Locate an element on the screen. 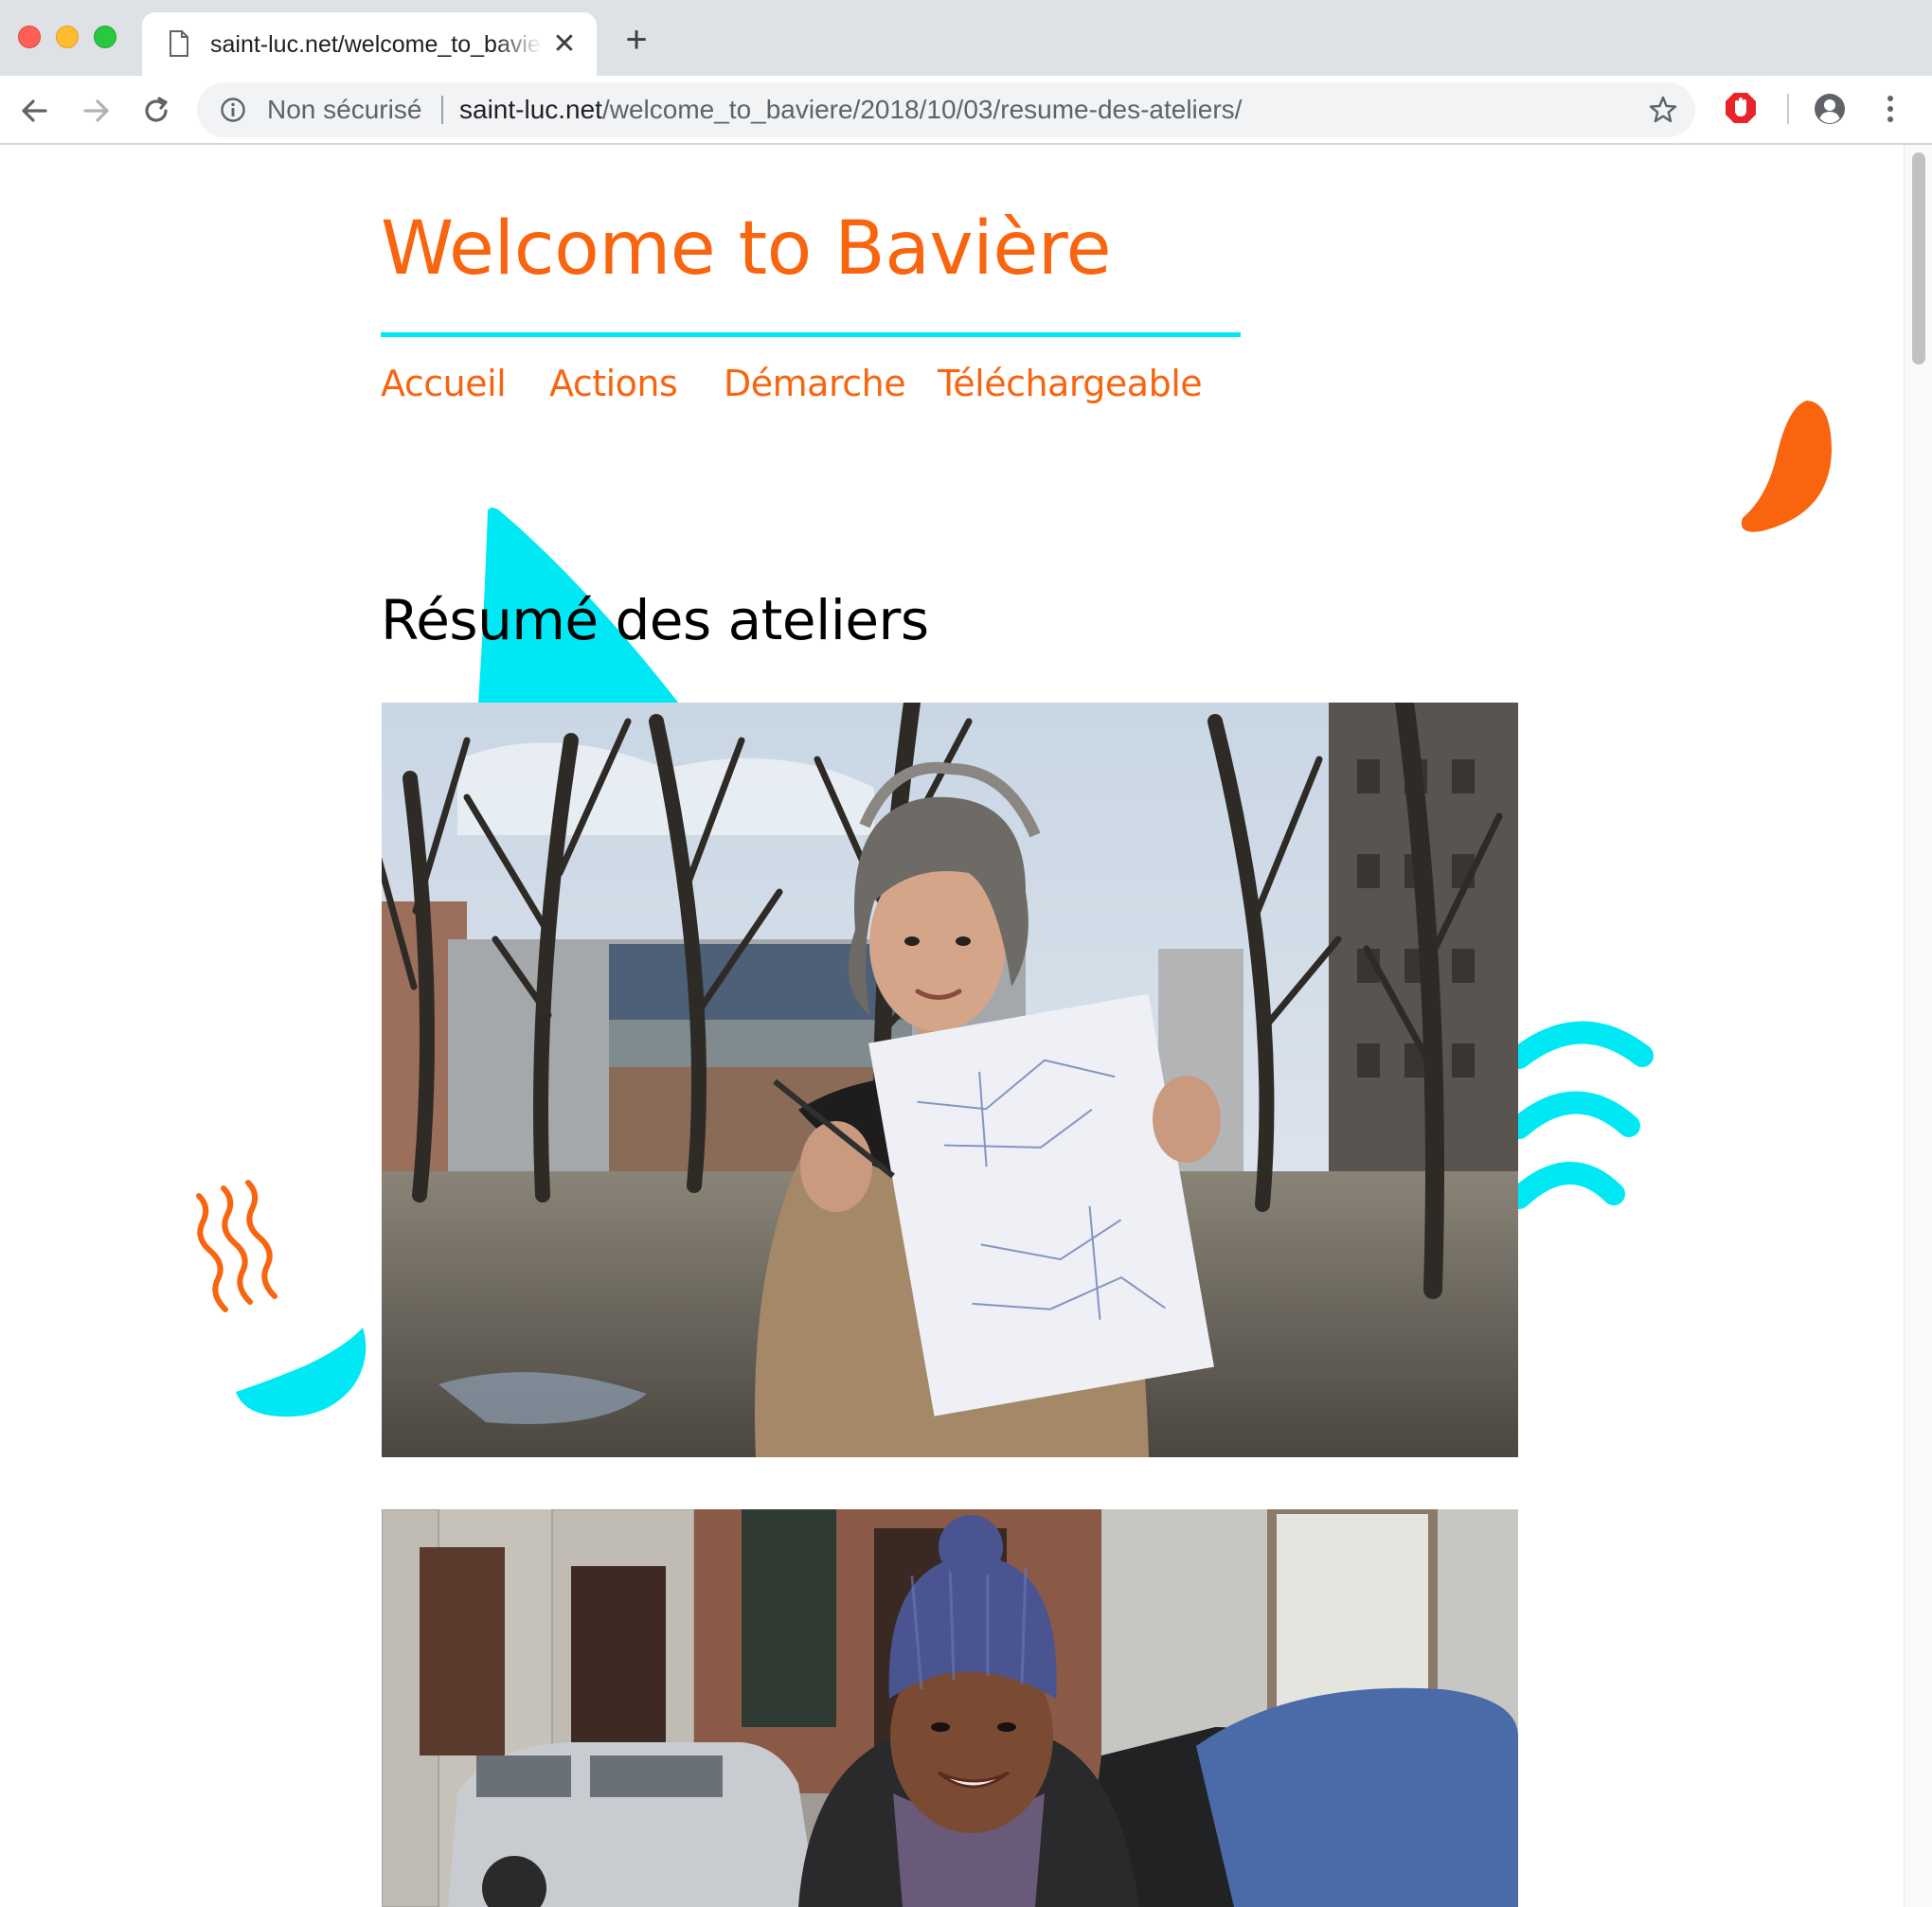  tab-close-icon: ✕ is located at coordinates (564, 44).